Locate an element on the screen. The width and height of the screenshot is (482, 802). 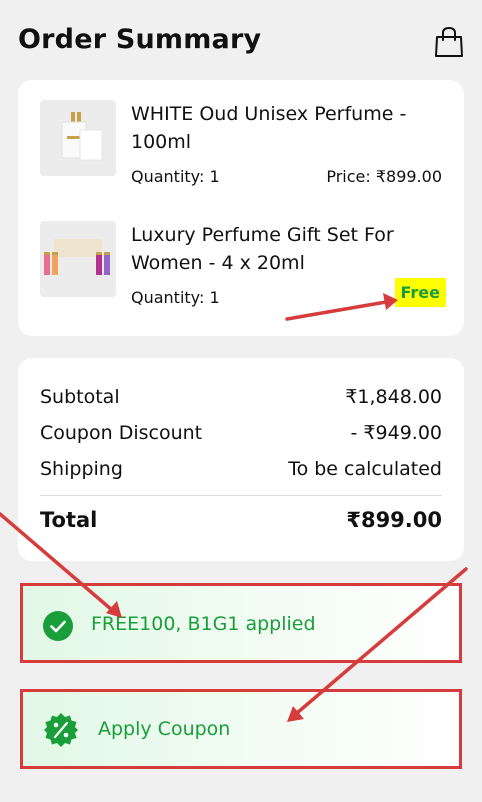
shipping-label: Shipping is located at coordinates (81, 469).